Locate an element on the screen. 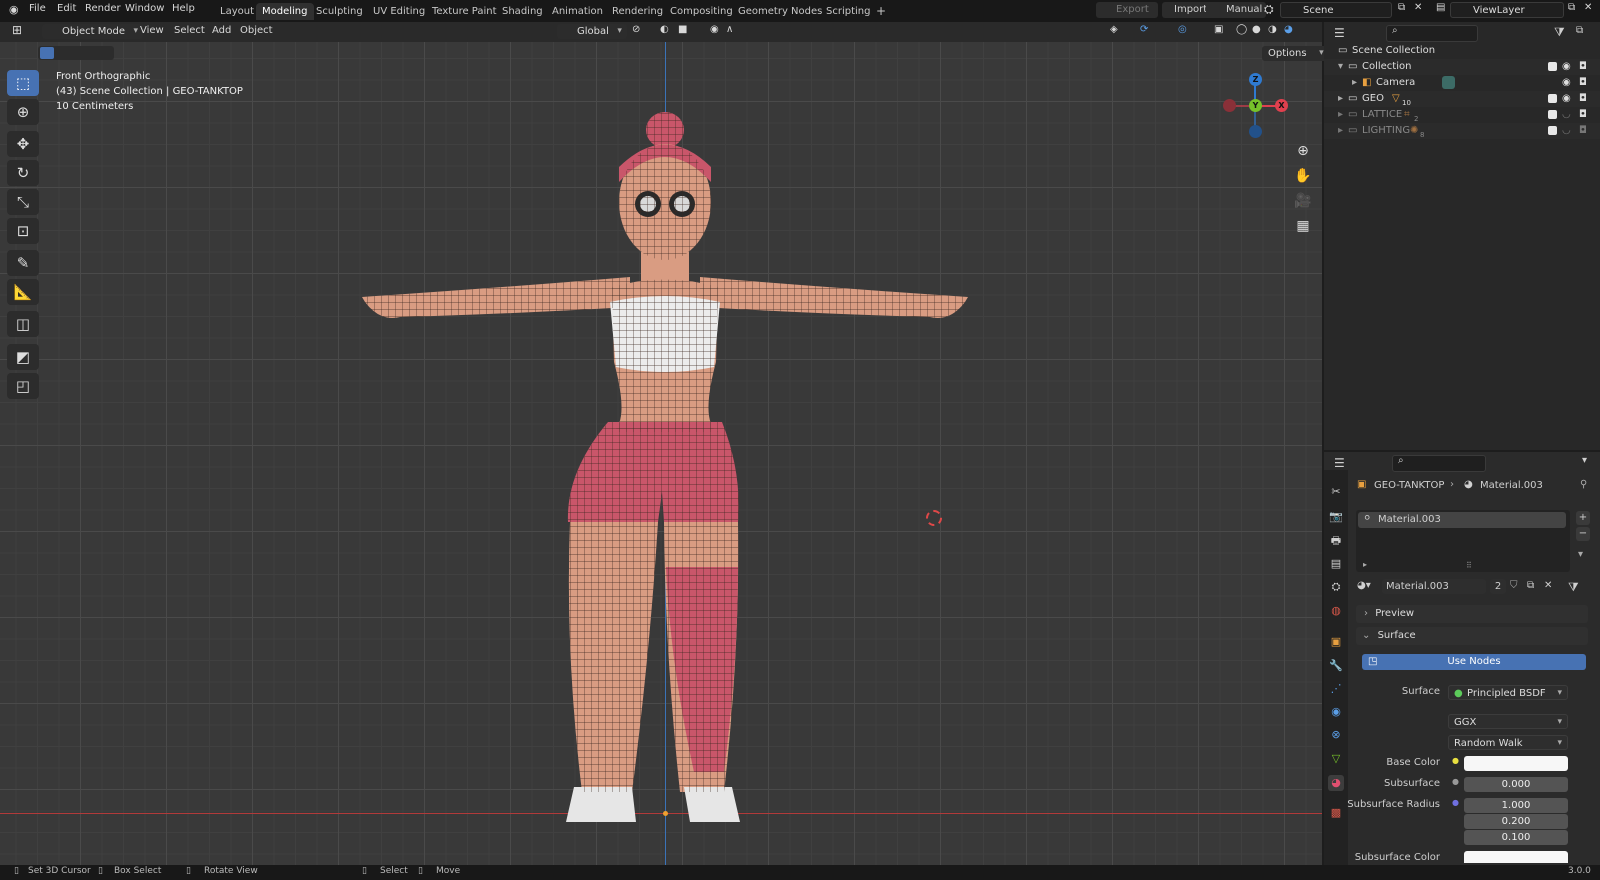 This screenshot has width=1600, height=880. blender-logo-icon: ◉ is located at coordinates (14, 9).